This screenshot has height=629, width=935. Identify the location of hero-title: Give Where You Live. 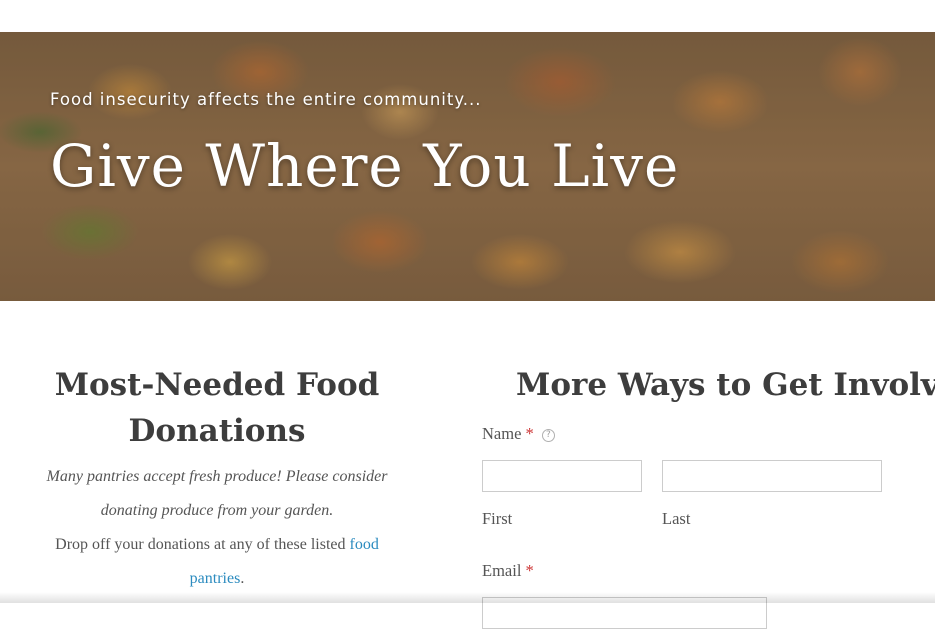
(365, 166).